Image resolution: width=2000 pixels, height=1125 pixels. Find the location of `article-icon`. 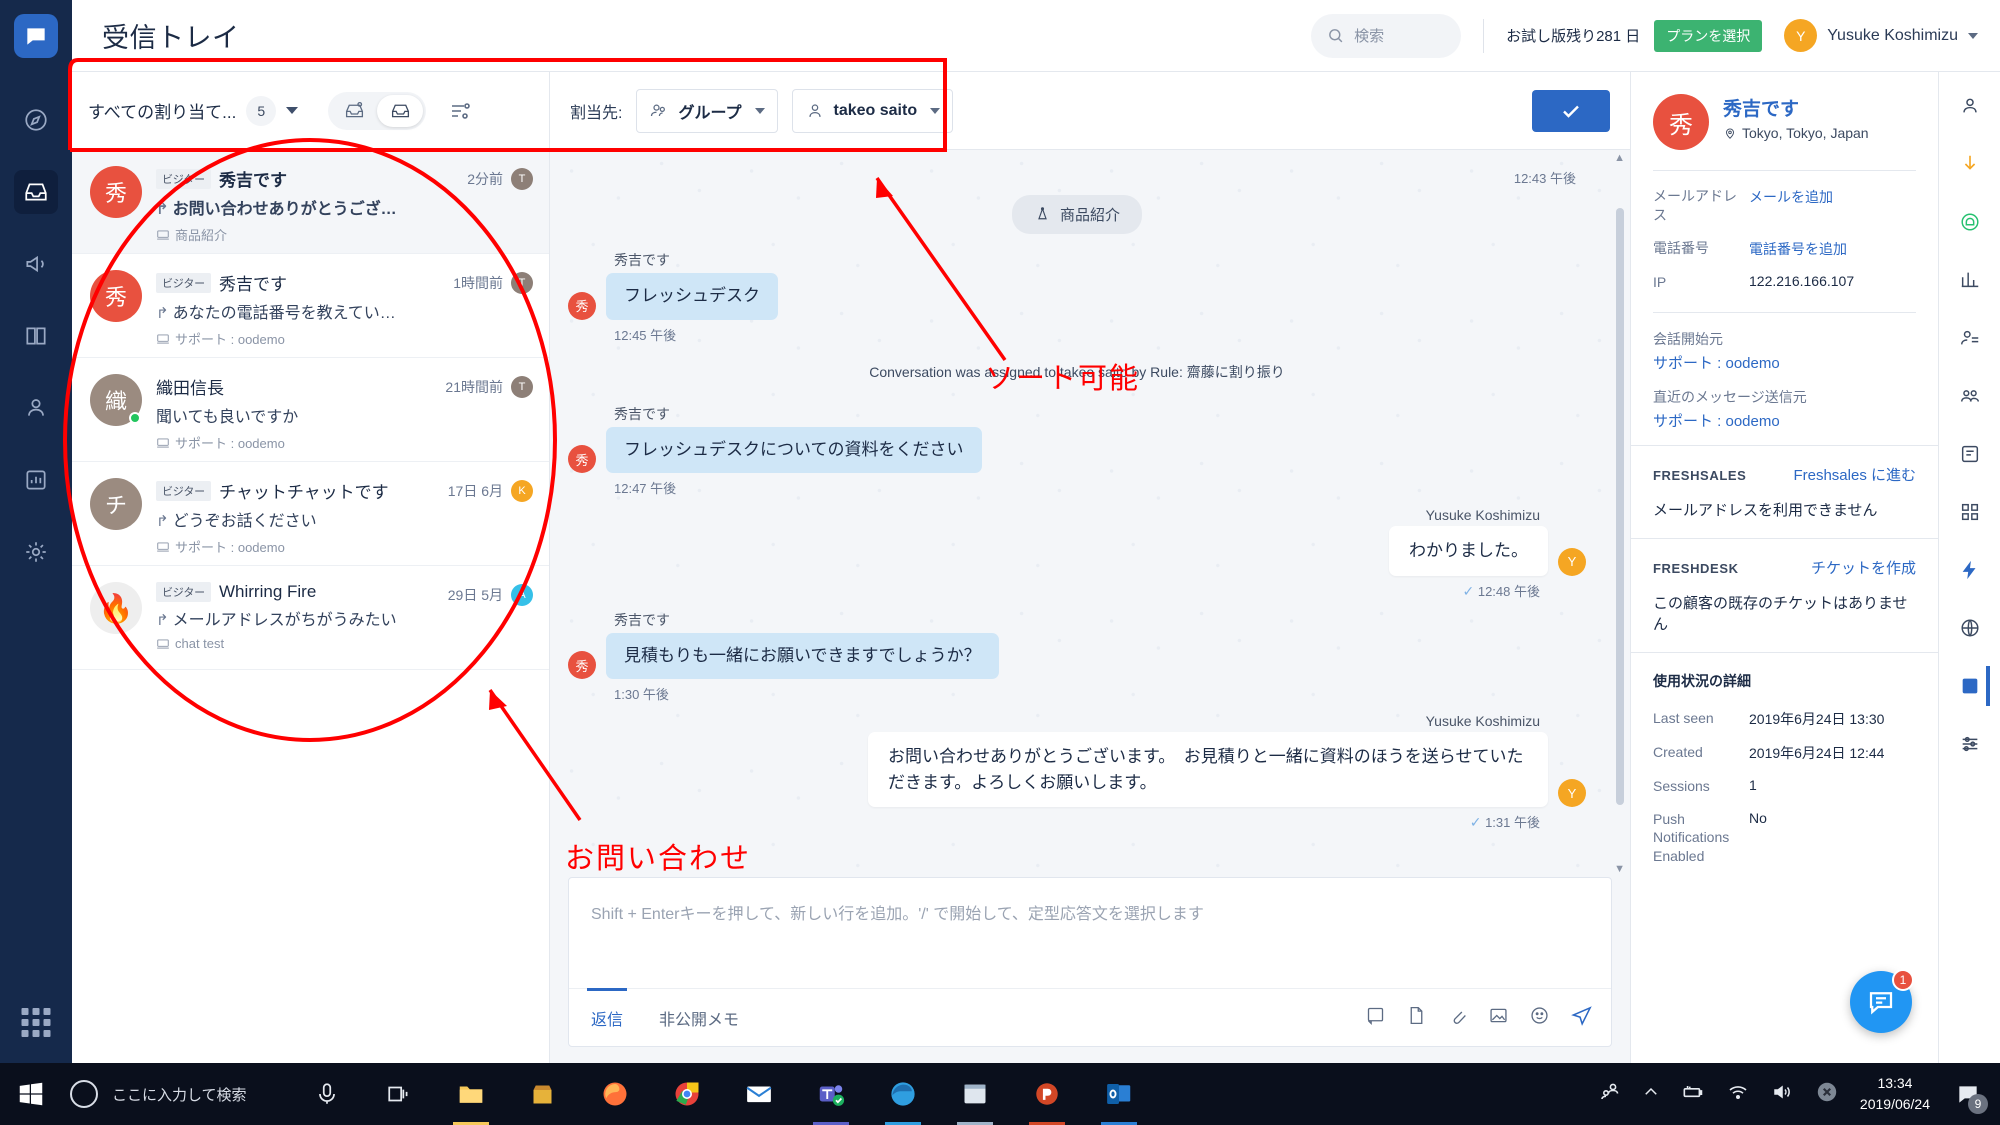

article-icon is located at coordinates (1416, 1018).